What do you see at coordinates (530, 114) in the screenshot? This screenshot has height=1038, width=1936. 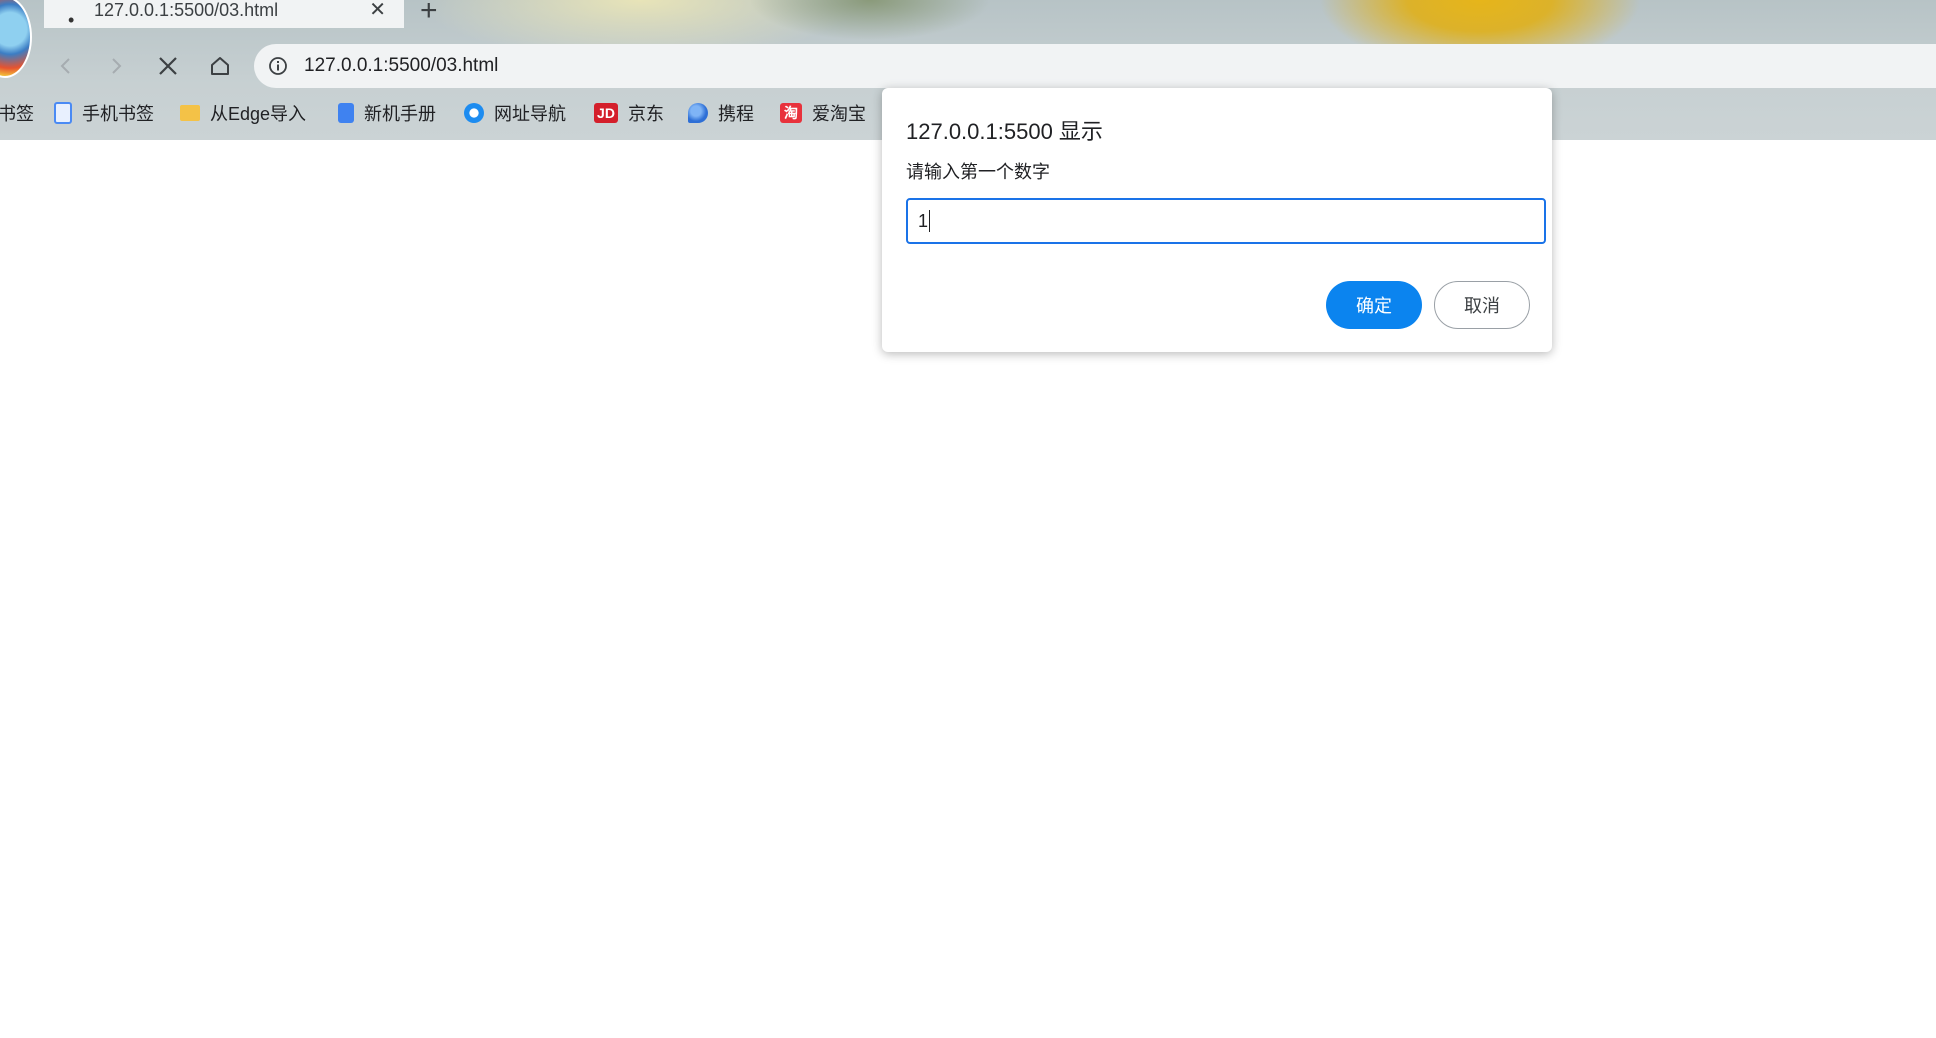 I see `bookmark-label: 网址导航` at bounding box center [530, 114].